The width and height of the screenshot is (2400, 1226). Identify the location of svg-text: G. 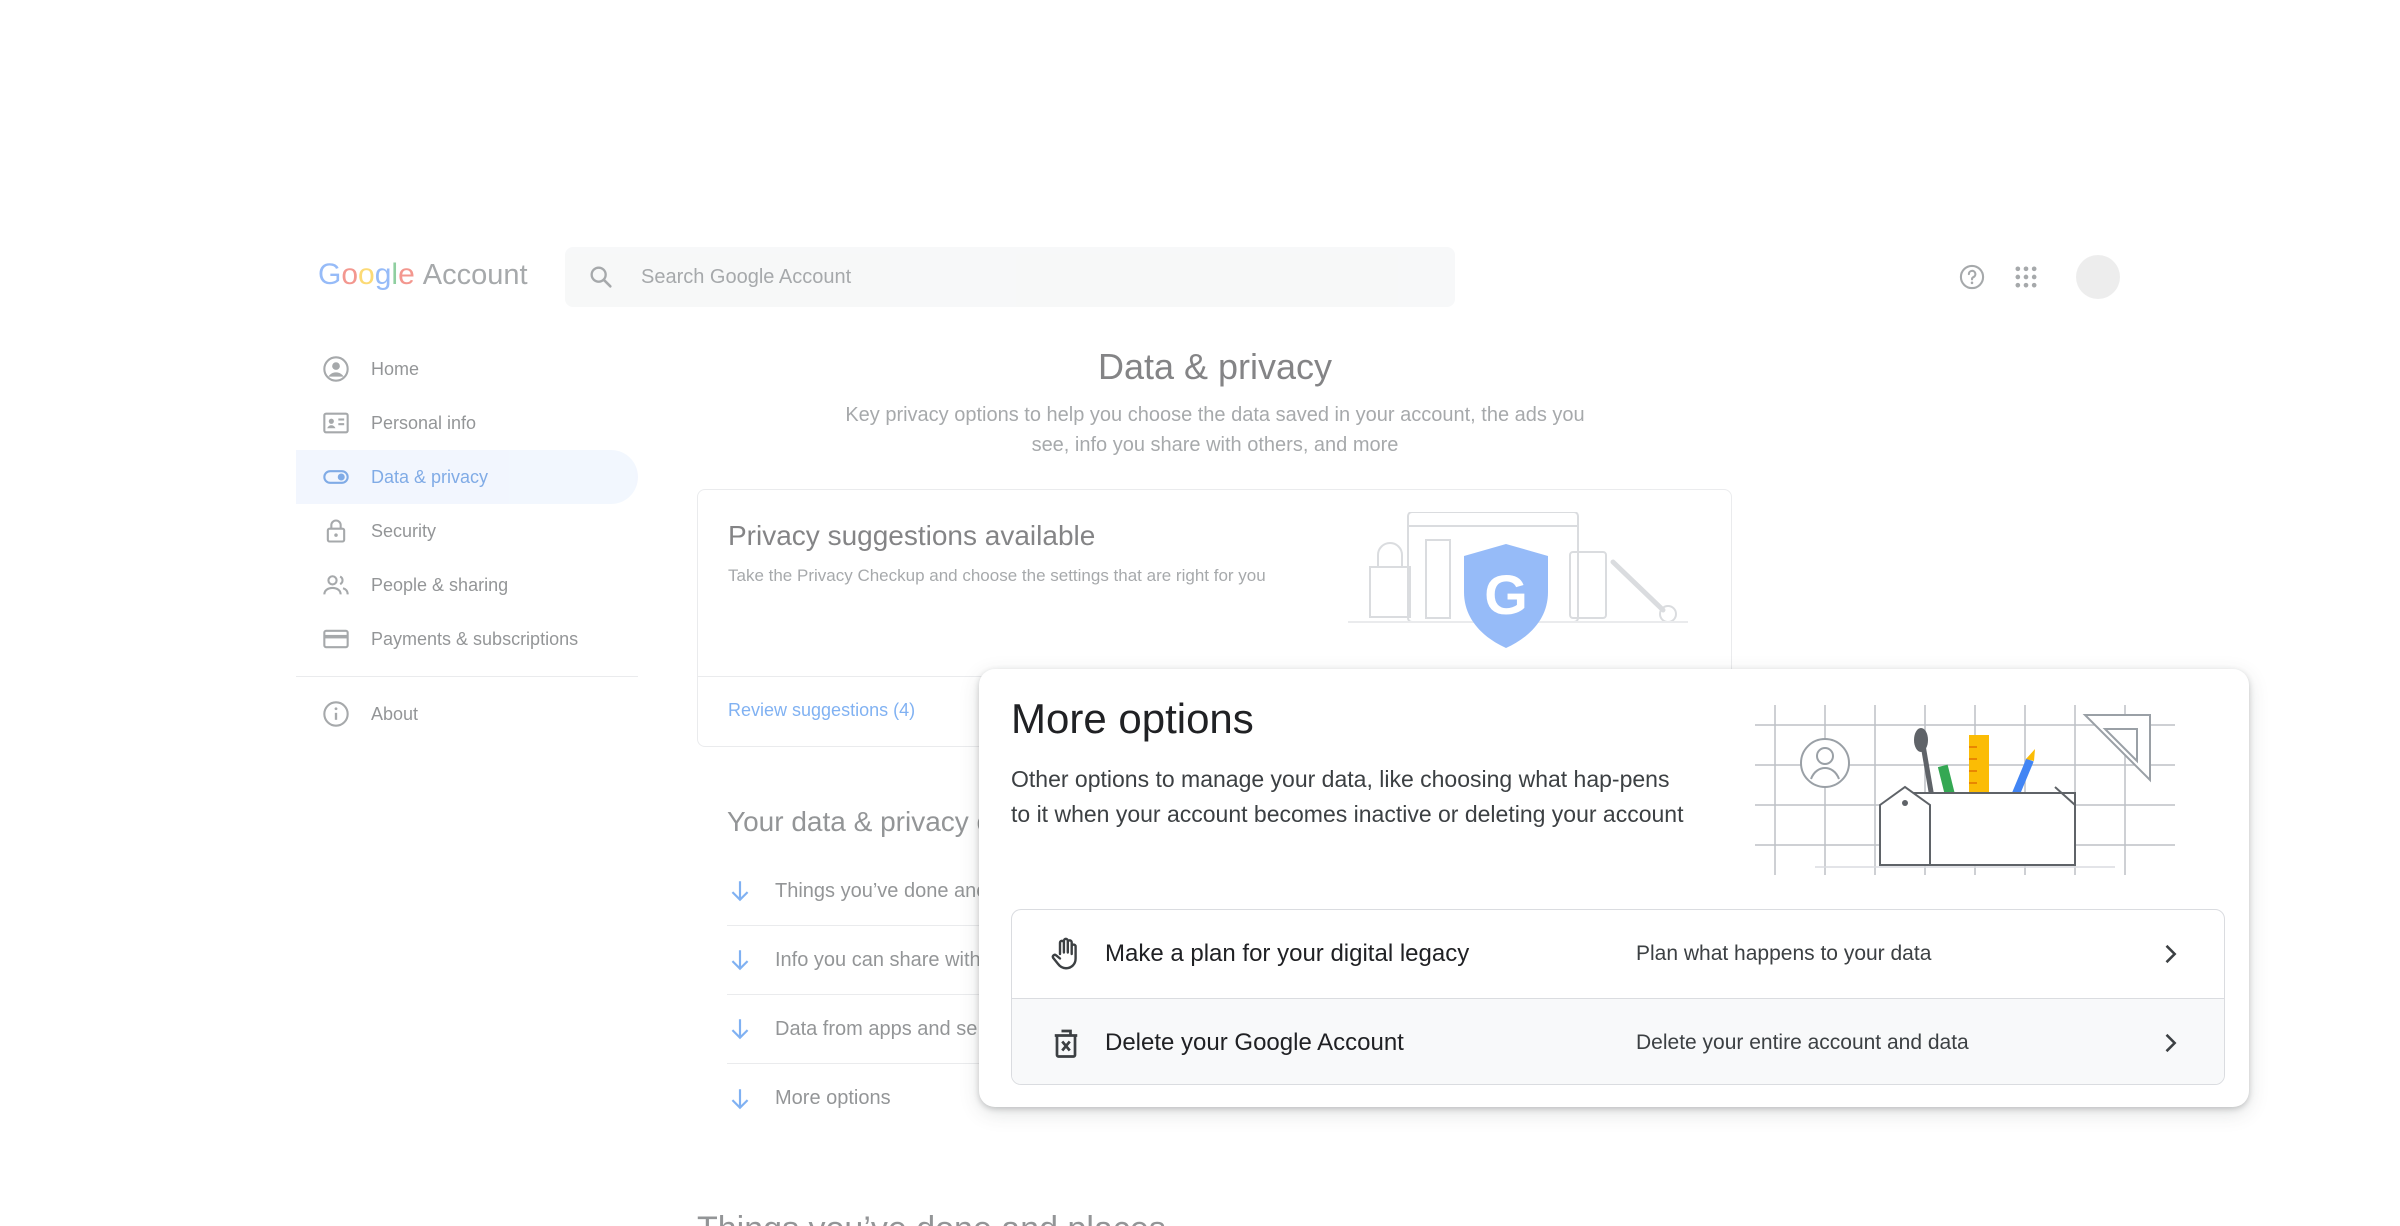
(1506, 594).